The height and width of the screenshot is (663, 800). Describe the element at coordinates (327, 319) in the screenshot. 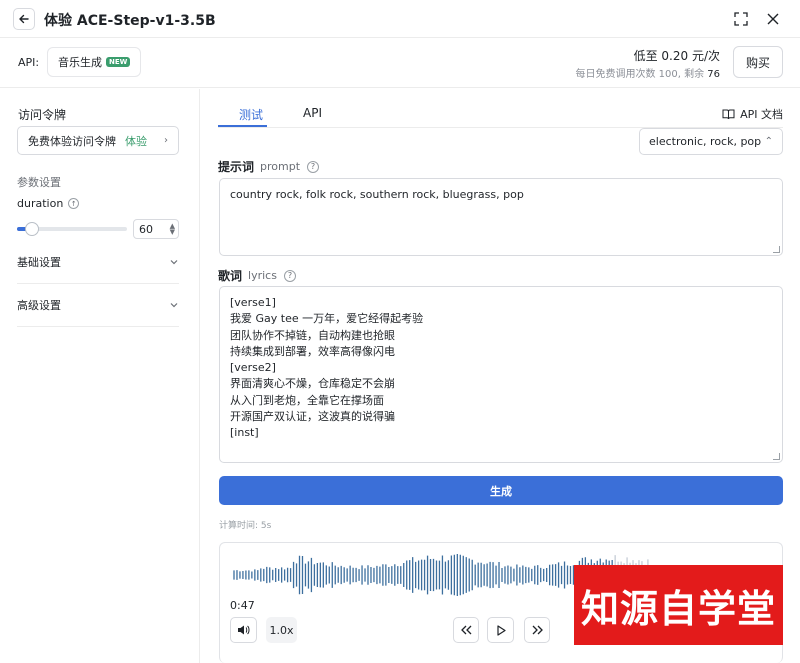

I see `lyrics-line: 我爱 Gay tee 一万年，爱它经得起考验` at that location.